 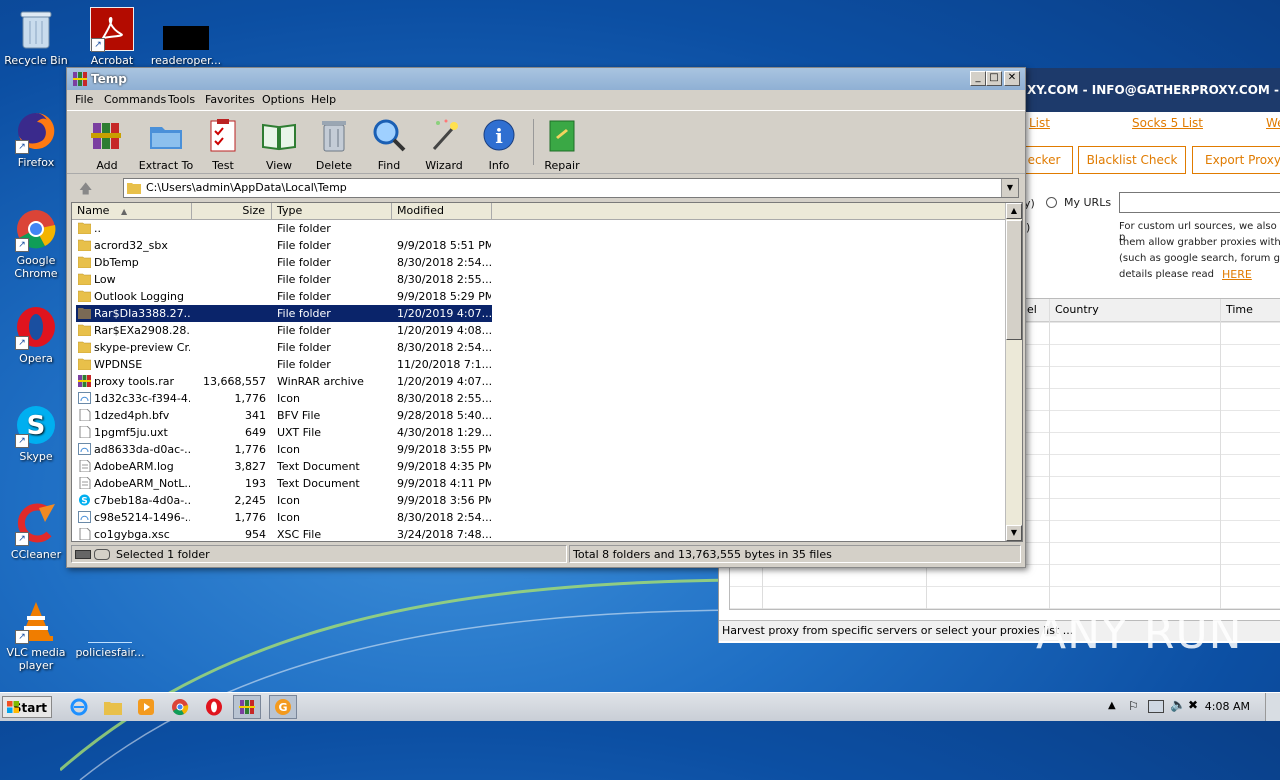 I want to click on export-proxy-button: Export Proxy, so click(x=1236, y=160).